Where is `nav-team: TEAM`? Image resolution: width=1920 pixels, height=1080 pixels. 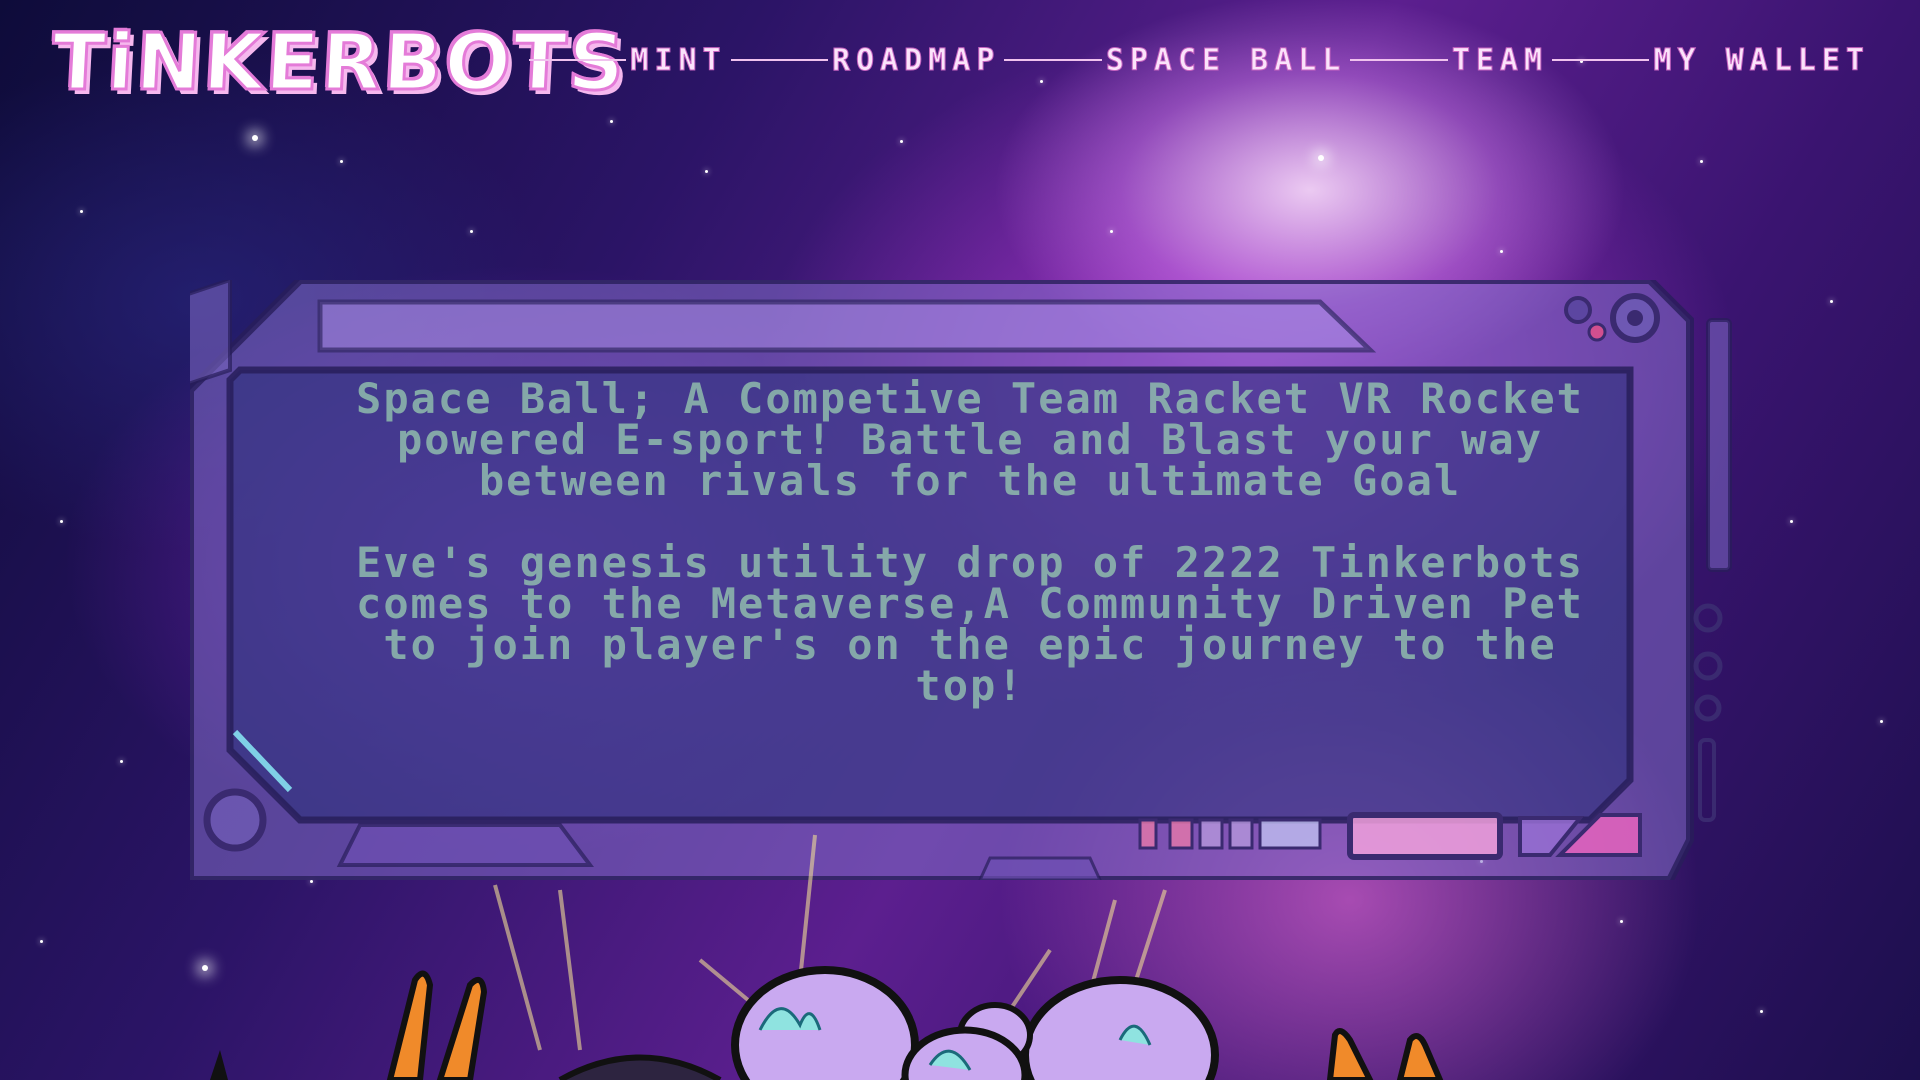
nav-team: TEAM is located at coordinates (1499, 60).